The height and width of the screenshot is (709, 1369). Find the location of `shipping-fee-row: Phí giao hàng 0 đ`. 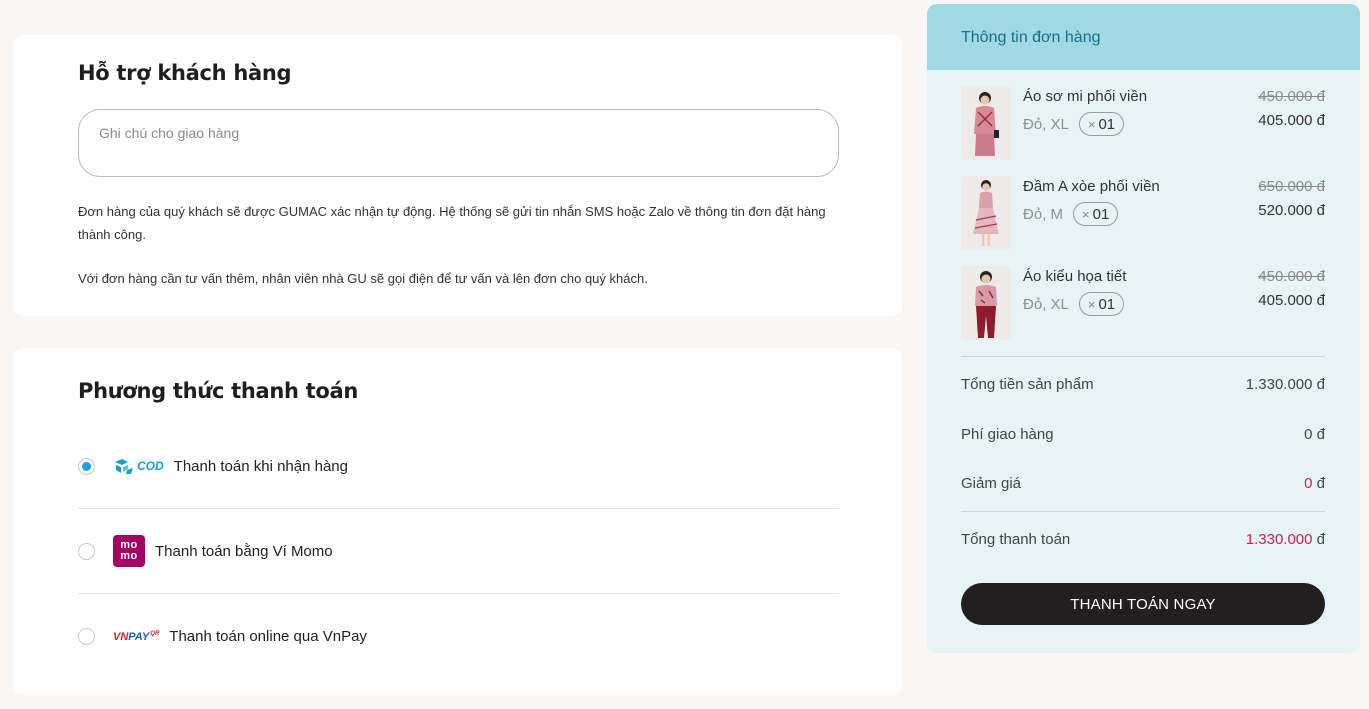

shipping-fee-row: Phí giao hàng 0 đ is located at coordinates (1143, 434).